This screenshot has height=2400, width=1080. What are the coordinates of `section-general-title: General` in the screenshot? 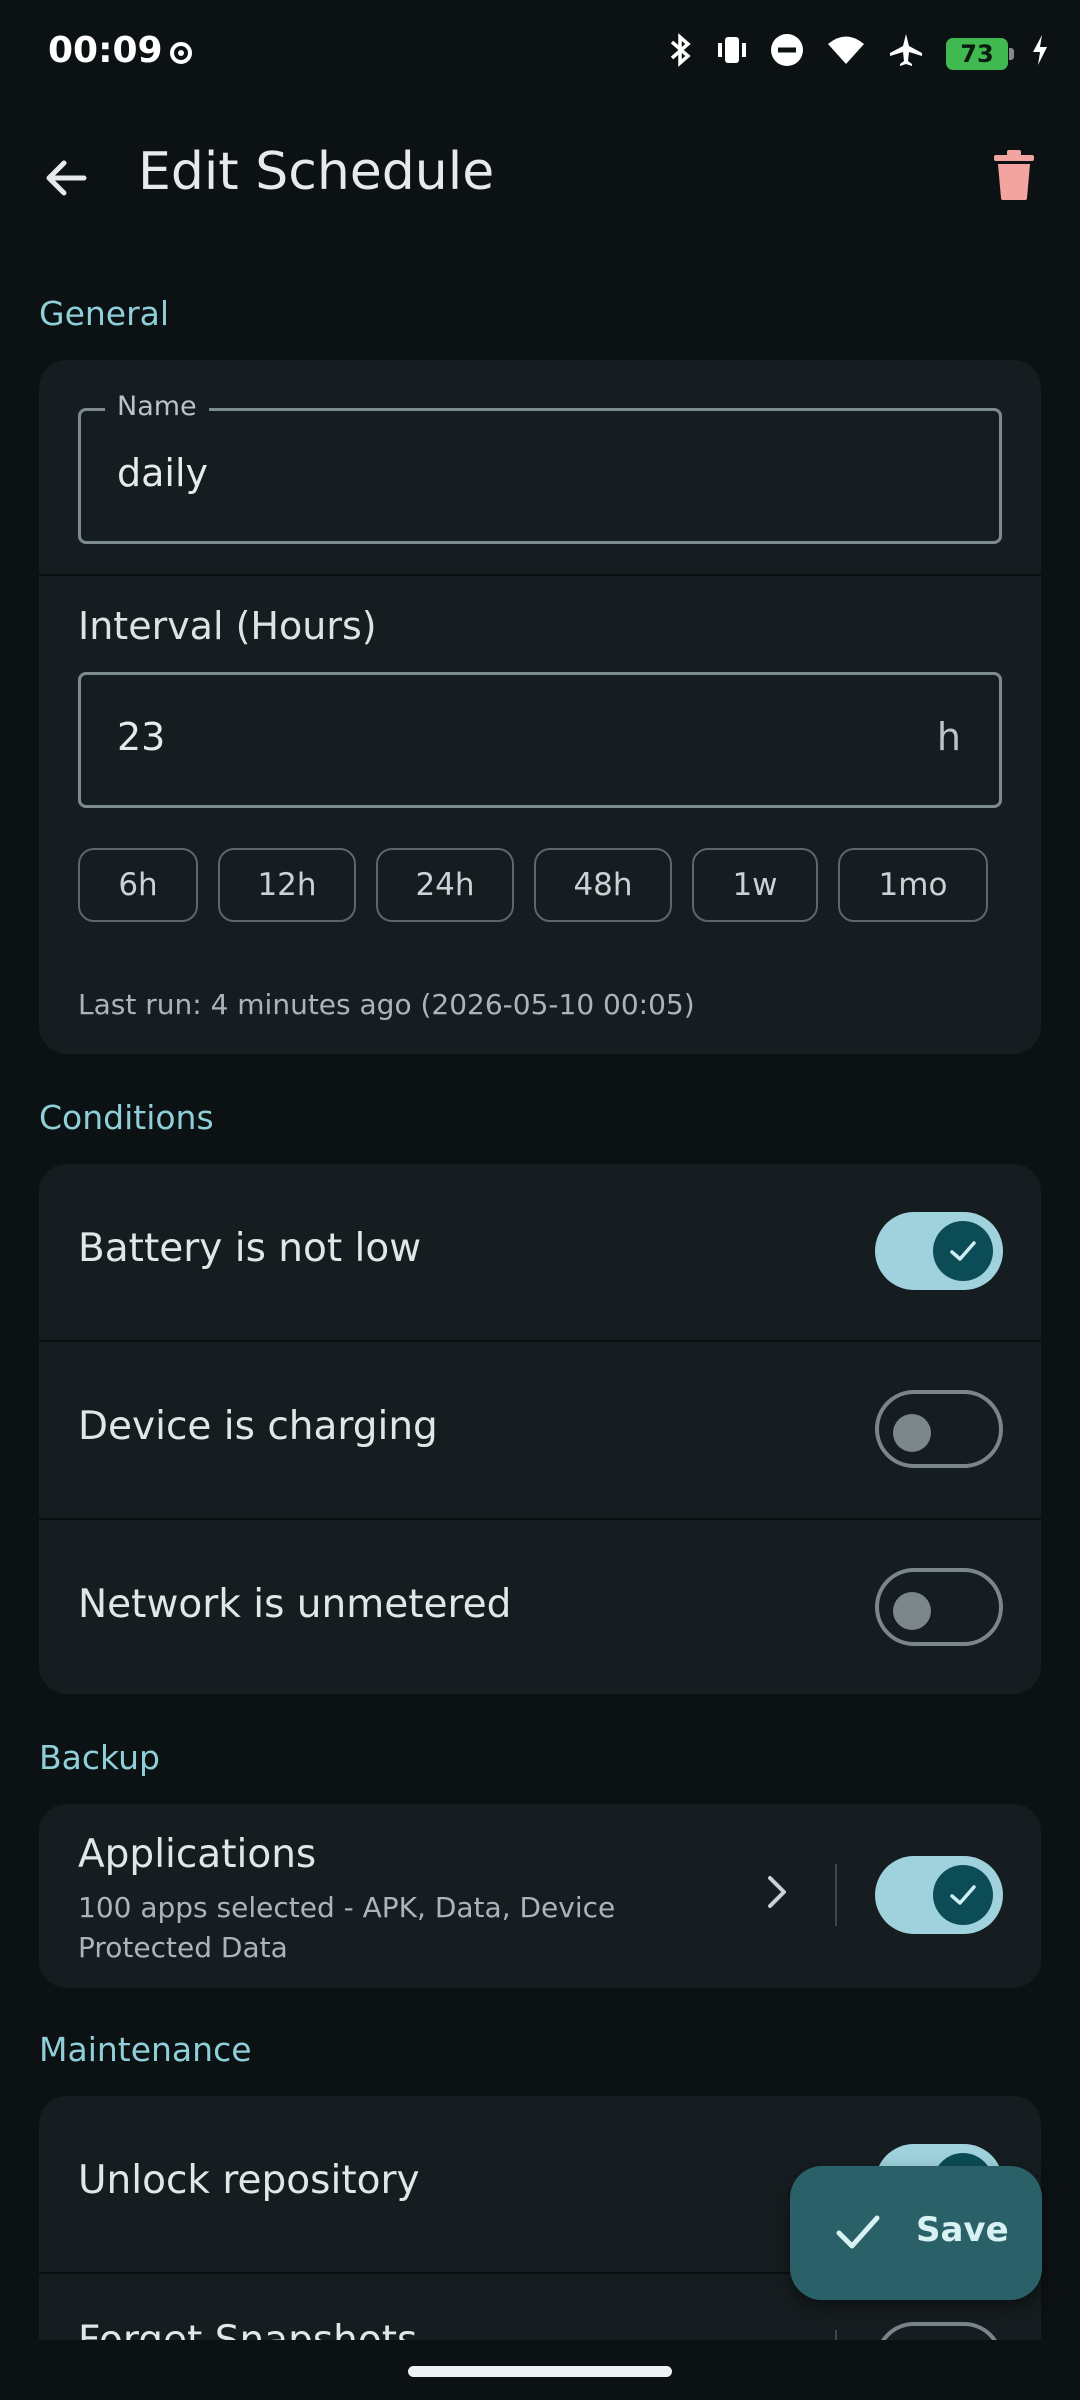 It's located at (104, 313).